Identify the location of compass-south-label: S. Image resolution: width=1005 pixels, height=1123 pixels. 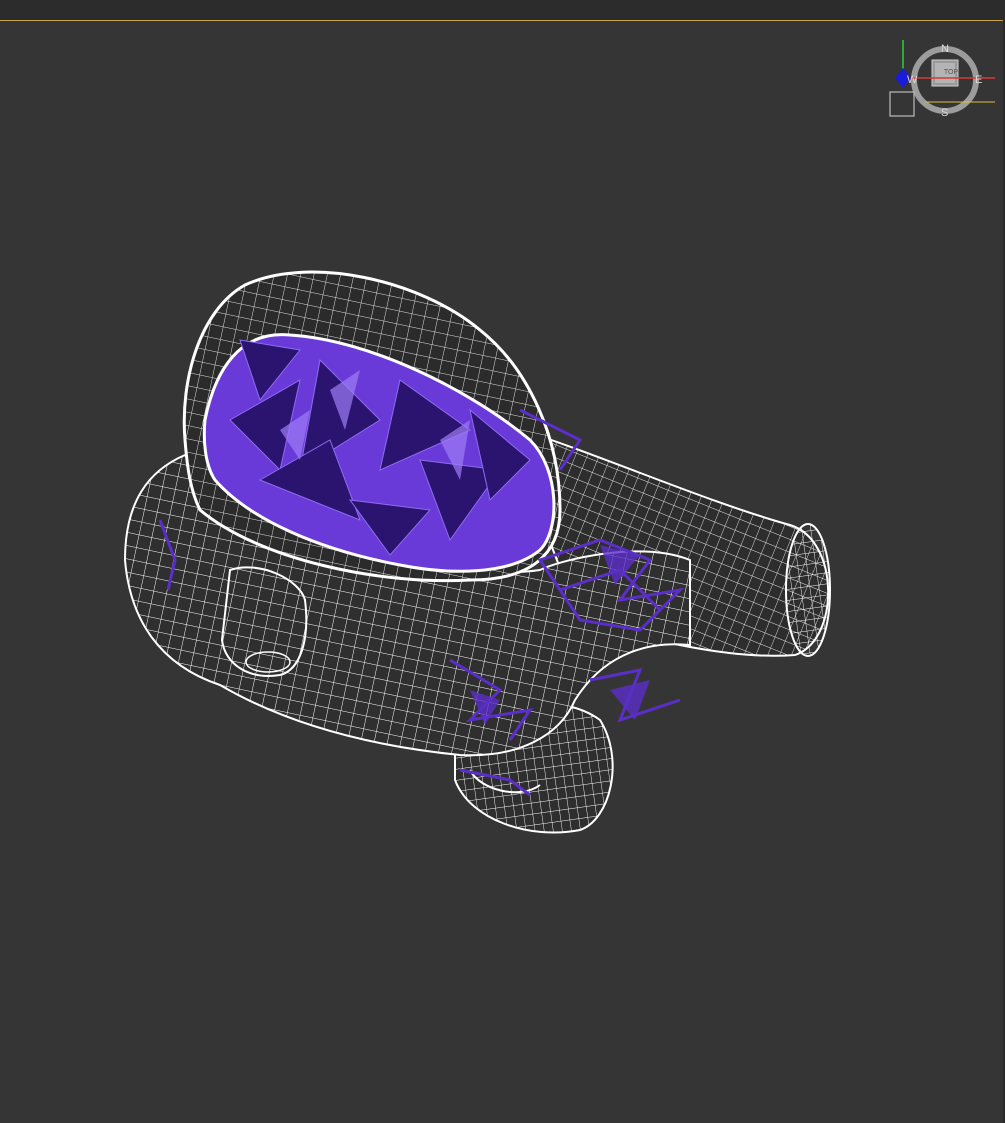
(944, 113).